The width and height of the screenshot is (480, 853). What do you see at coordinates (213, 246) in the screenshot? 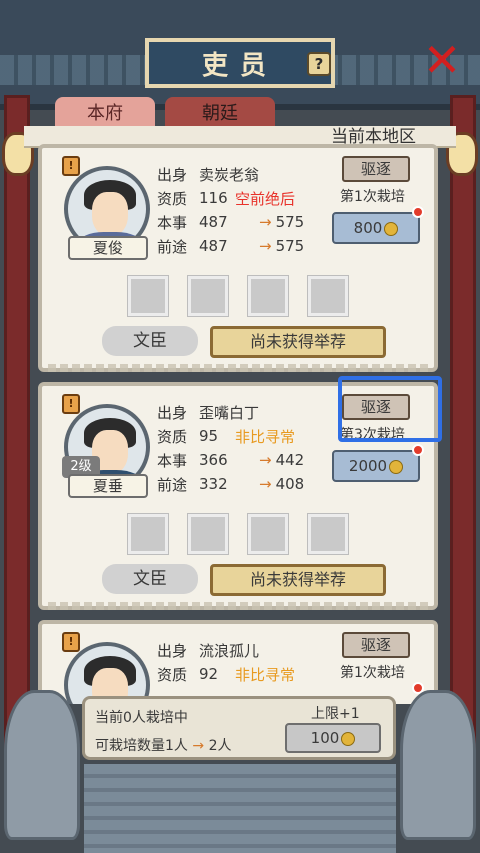
I see `future-value: 487` at bounding box center [213, 246].